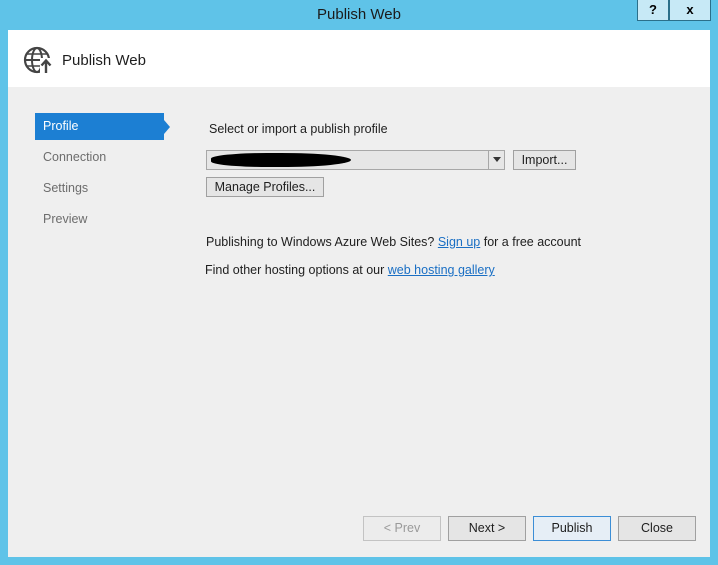 Image resolution: width=718 pixels, height=565 pixels. Describe the element at coordinates (496, 160) in the screenshot. I see `chevron-down-icon` at that location.